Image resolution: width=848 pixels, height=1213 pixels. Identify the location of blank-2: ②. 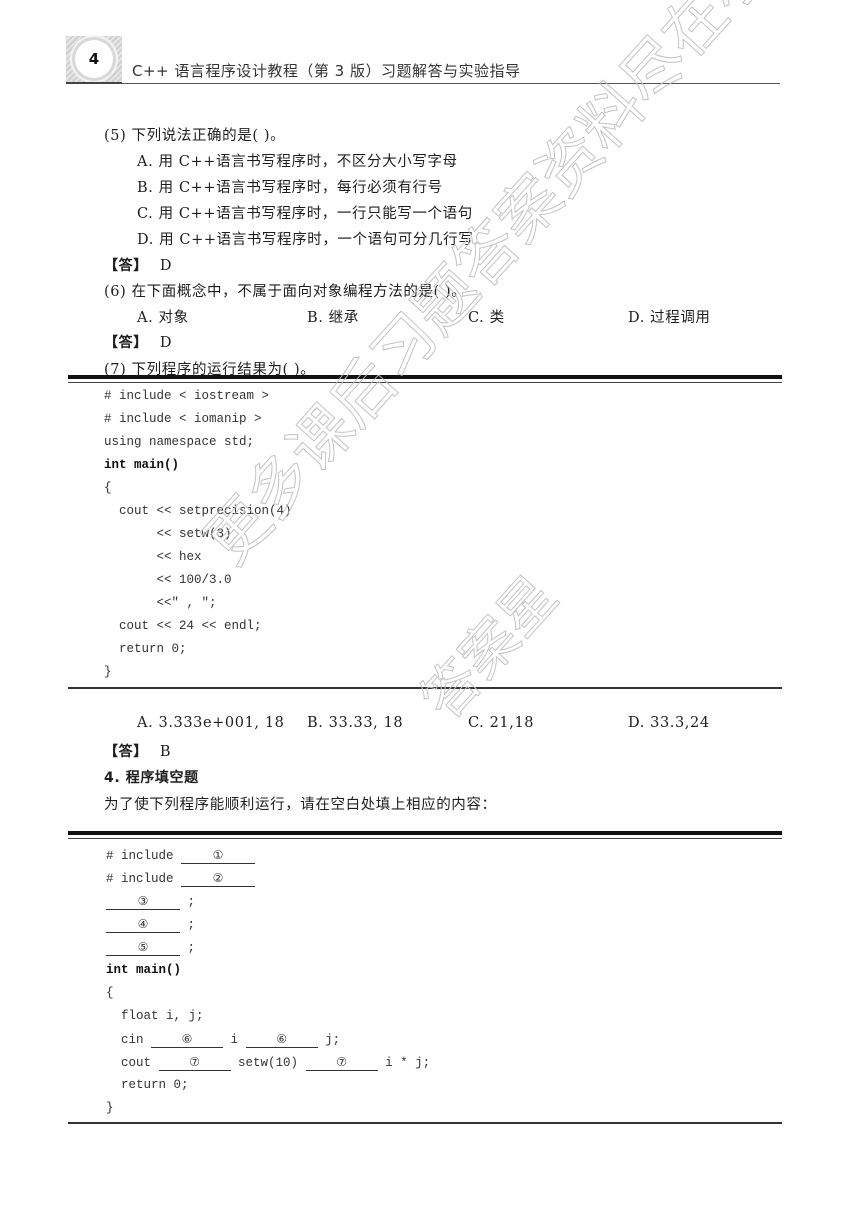
(218, 879).